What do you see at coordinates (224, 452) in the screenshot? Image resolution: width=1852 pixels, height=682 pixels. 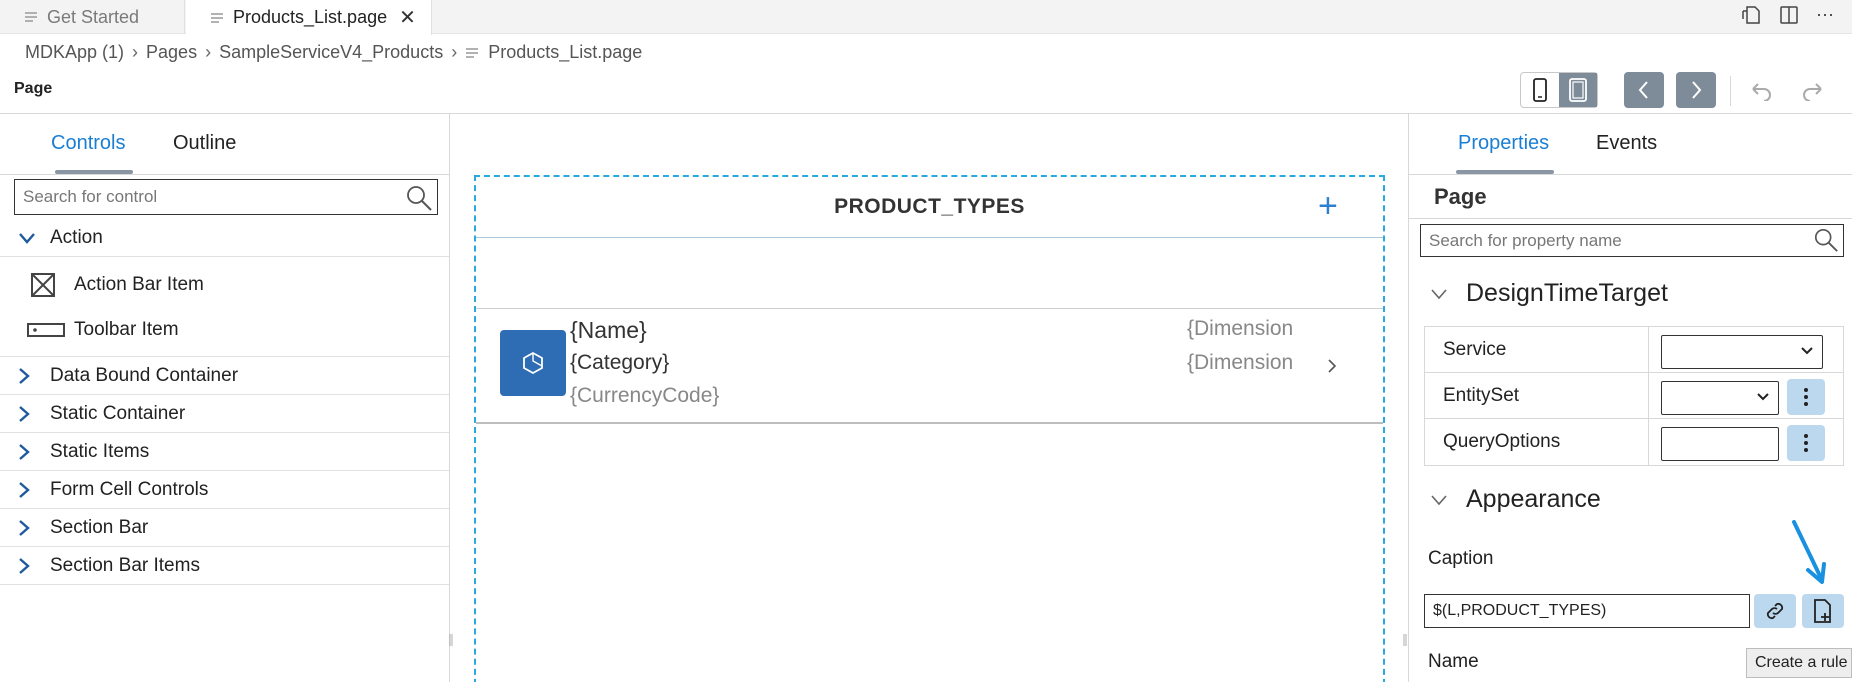 I see `tree-group-static-items: Static Items` at bounding box center [224, 452].